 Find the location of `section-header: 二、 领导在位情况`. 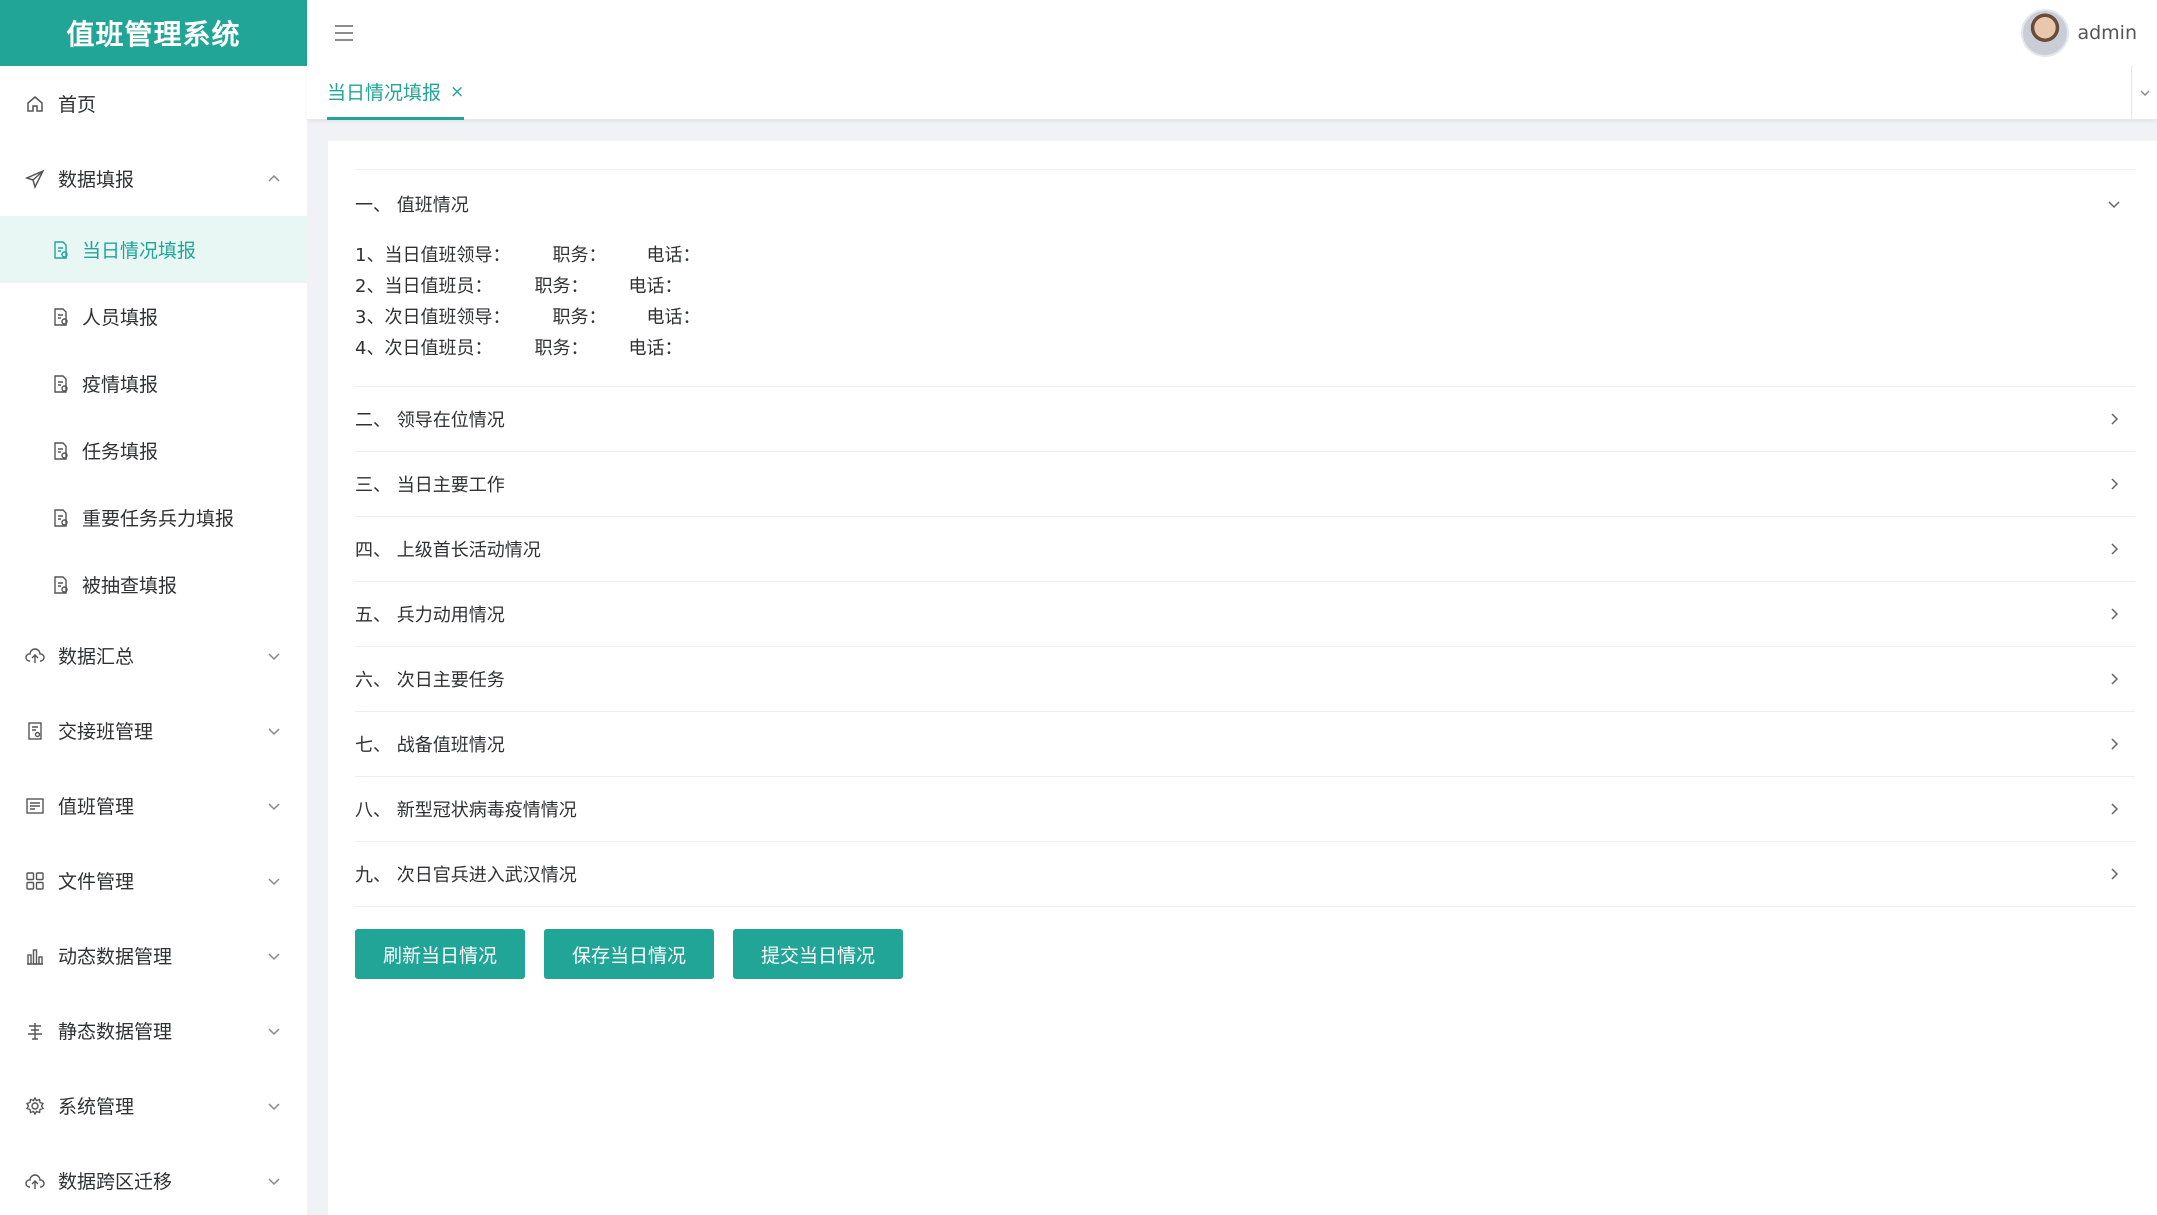

section-header: 二、 领导在位情况 is located at coordinates (1245, 419).